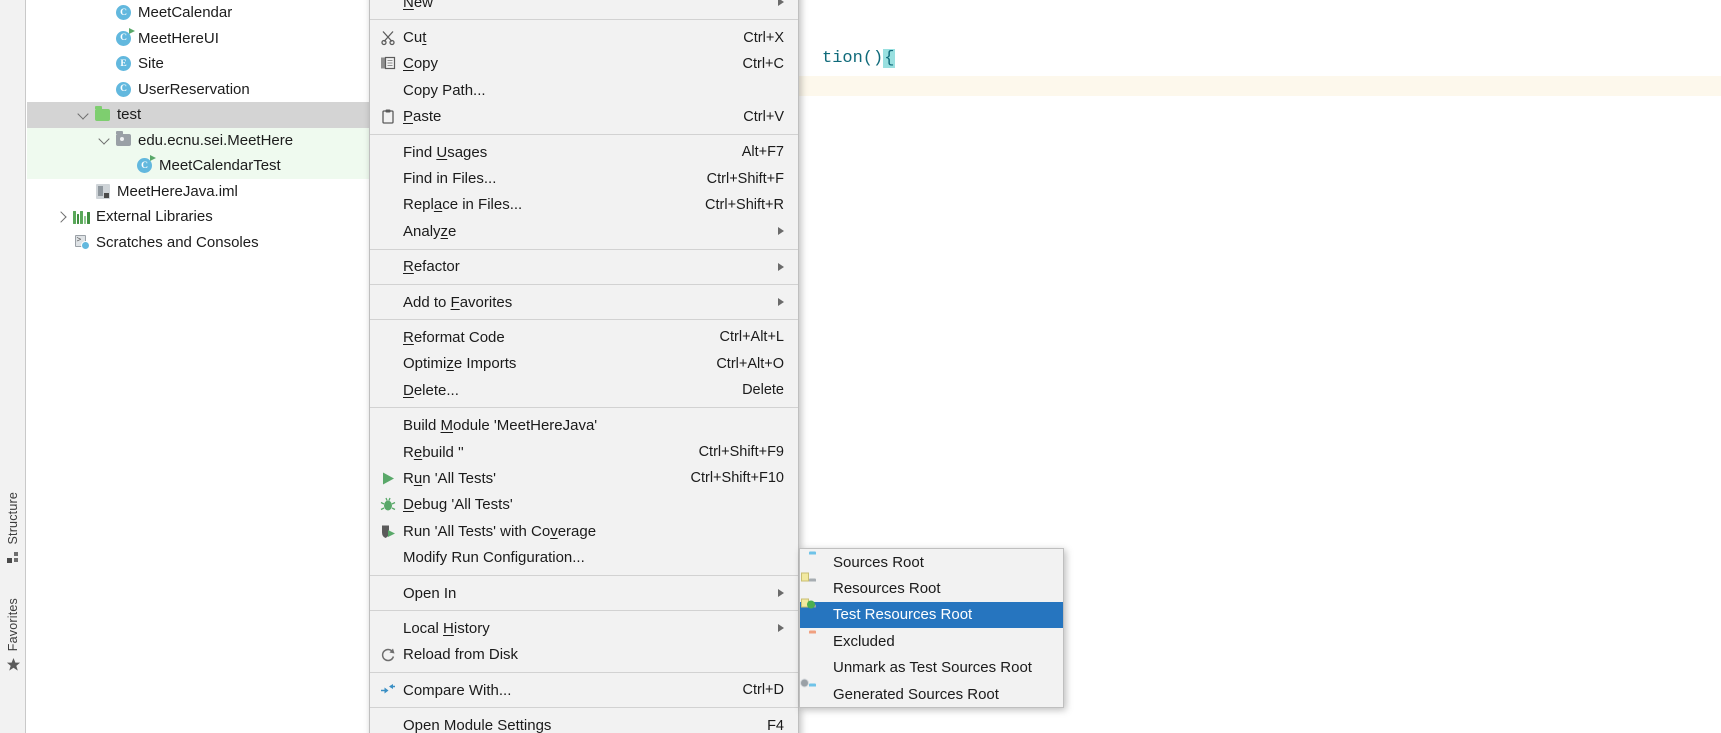 The width and height of the screenshot is (1721, 733). What do you see at coordinates (584, 64) in the screenshot?
I see `menu-item-copy: Copy Ctrl+C` at bounding box center [584, 64].